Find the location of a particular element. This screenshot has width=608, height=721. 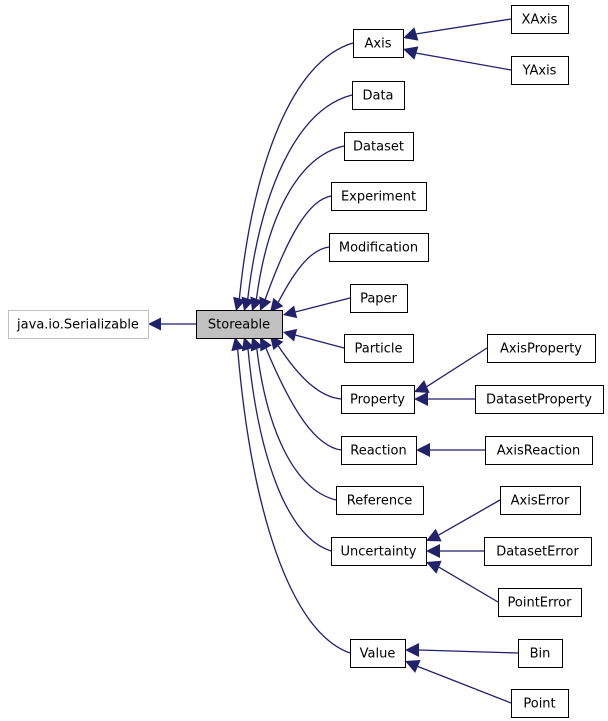

node-data: Data is located at coordinates (378, 95).